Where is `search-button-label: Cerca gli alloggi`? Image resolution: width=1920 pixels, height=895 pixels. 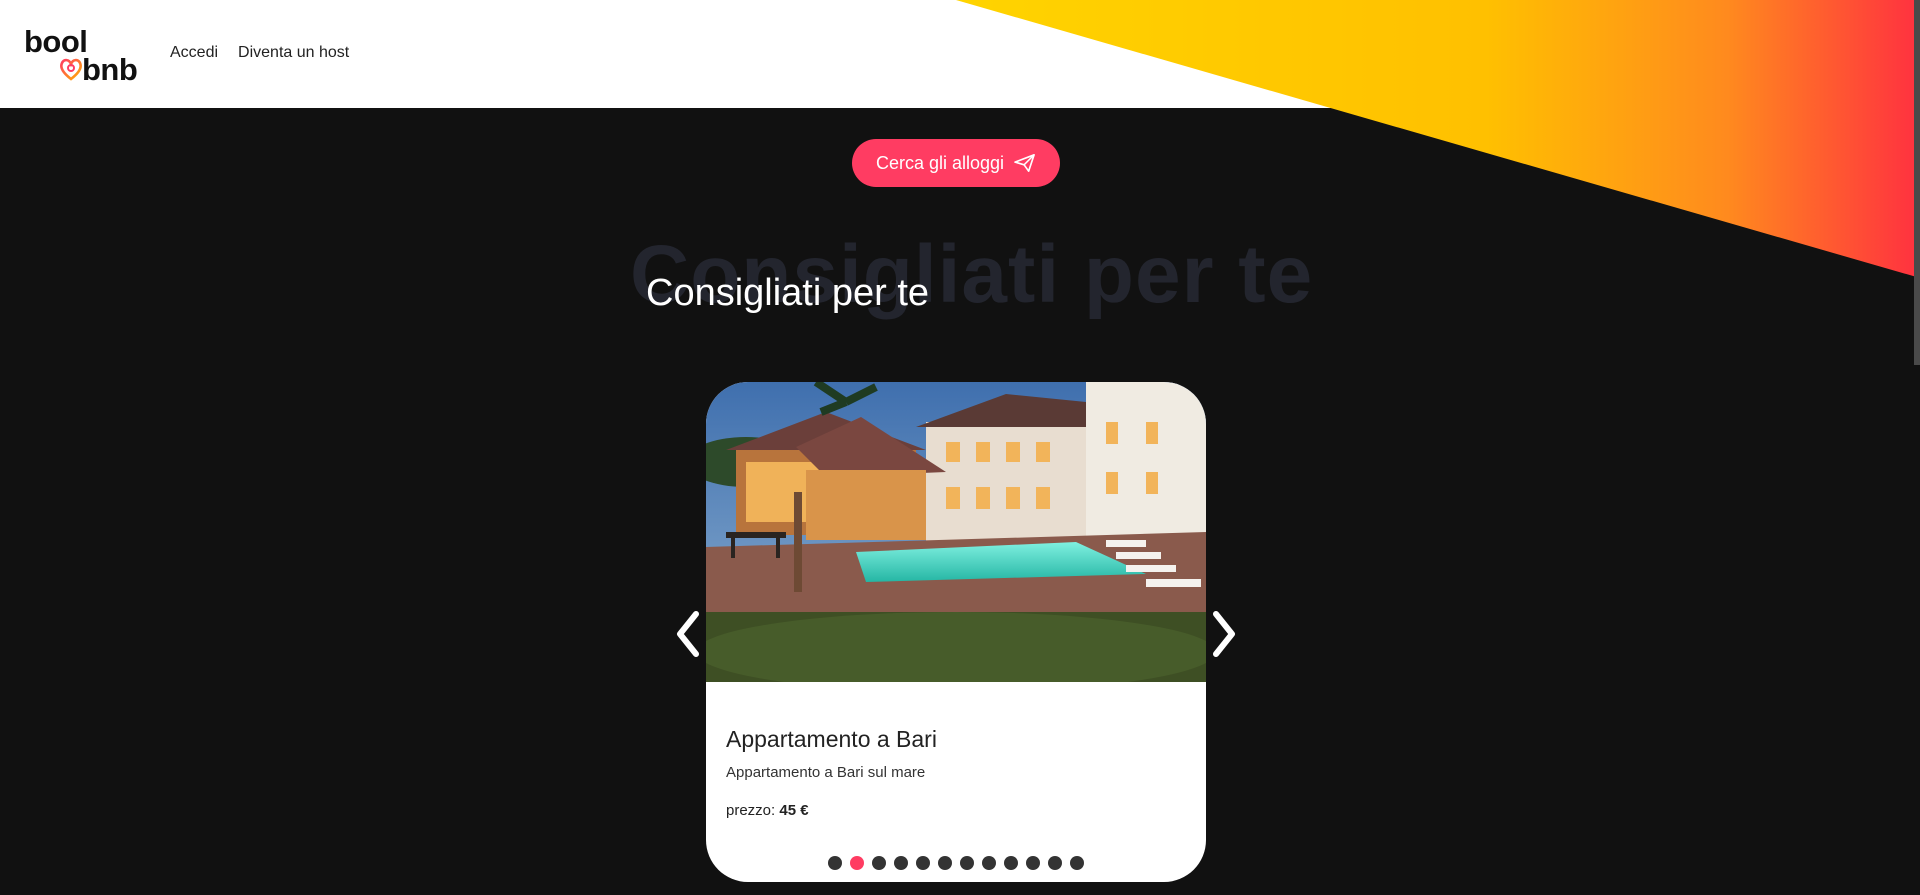 search-button-label: Cerca gli alloggi is located at coordinates (940, 162).